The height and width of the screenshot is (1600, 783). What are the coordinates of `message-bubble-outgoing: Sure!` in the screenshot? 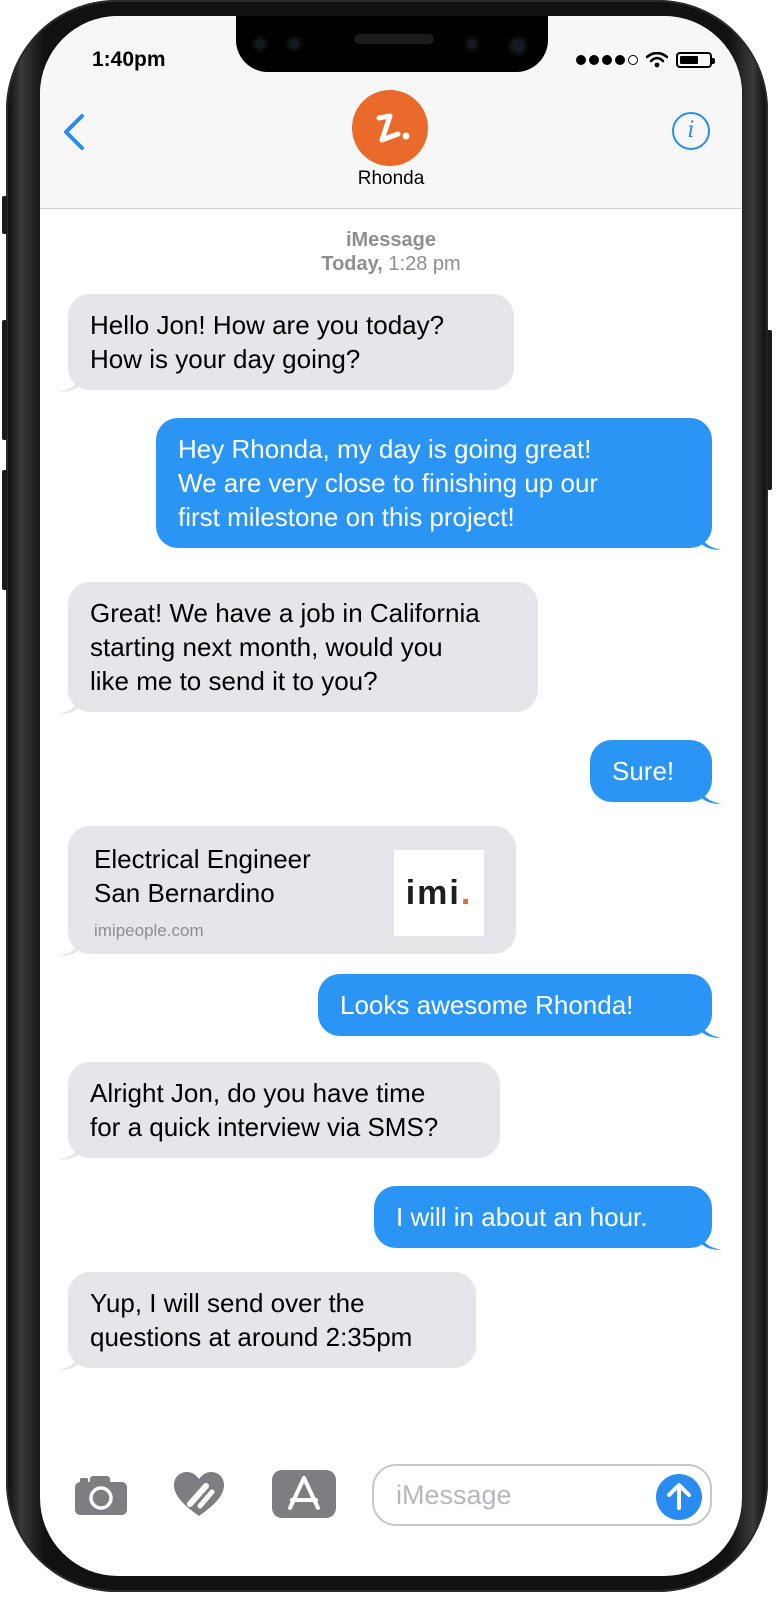 It's located at (651, 771).